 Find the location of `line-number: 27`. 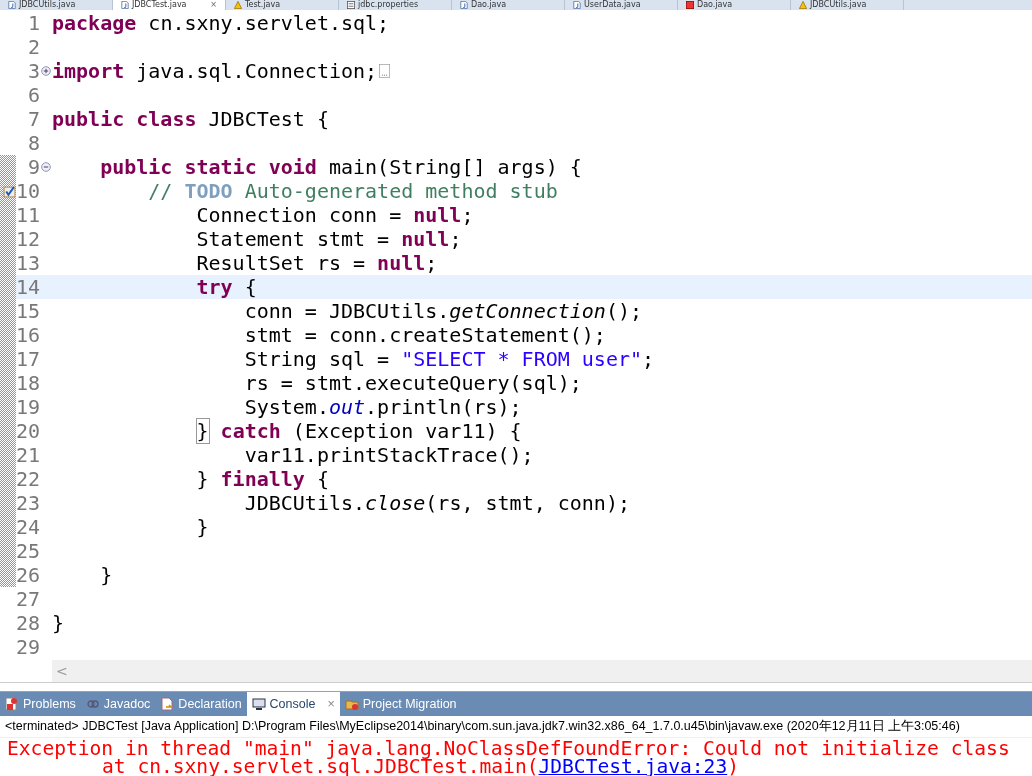

line-number: 27 is located at coordinates (28, 598).